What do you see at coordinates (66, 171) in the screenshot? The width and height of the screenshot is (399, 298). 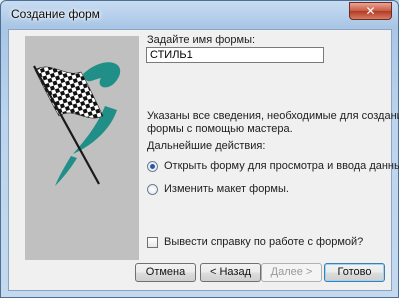 I see `teal-swoosh-base` at bounding box center [66, 171].